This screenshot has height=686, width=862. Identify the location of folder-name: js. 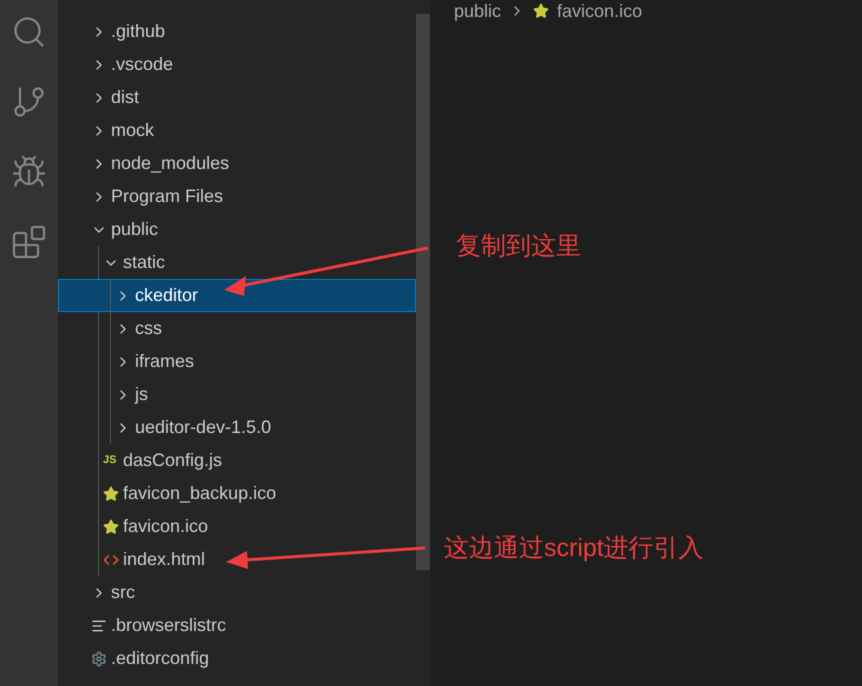
(141, 394).